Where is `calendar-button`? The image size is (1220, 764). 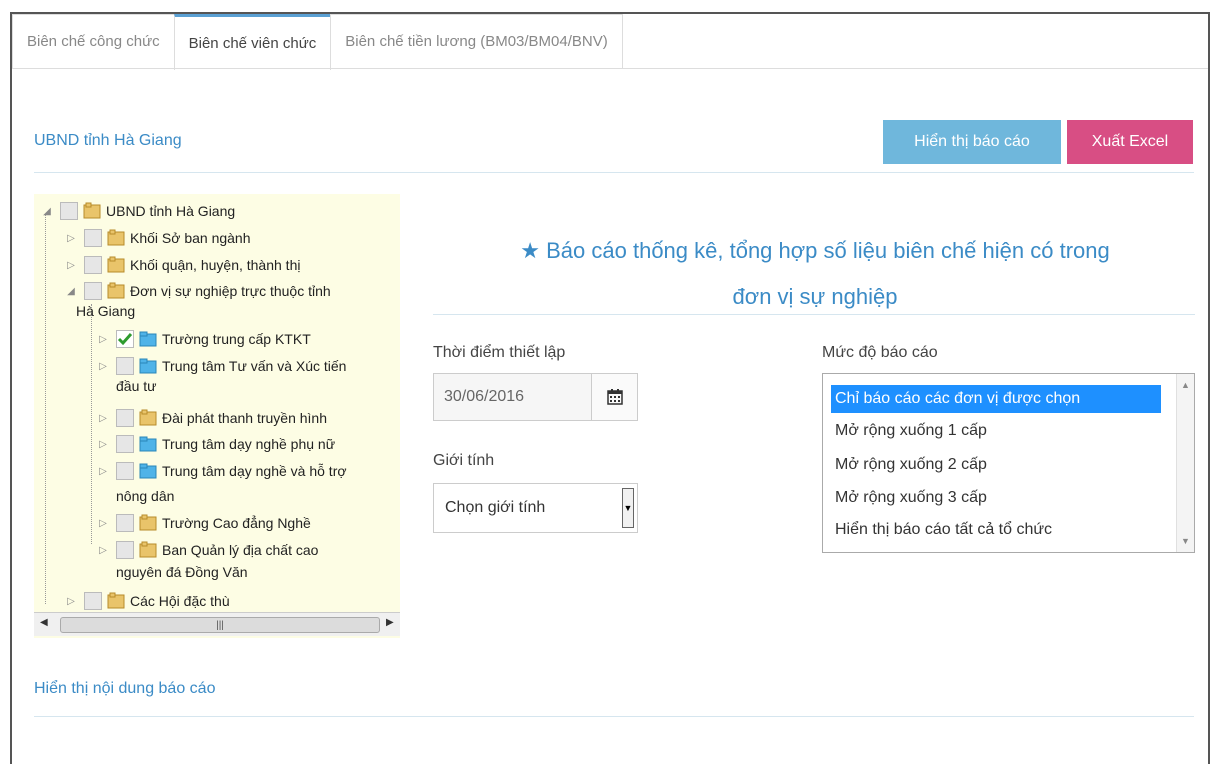
calendar-button is located at coordinates (614, 397).